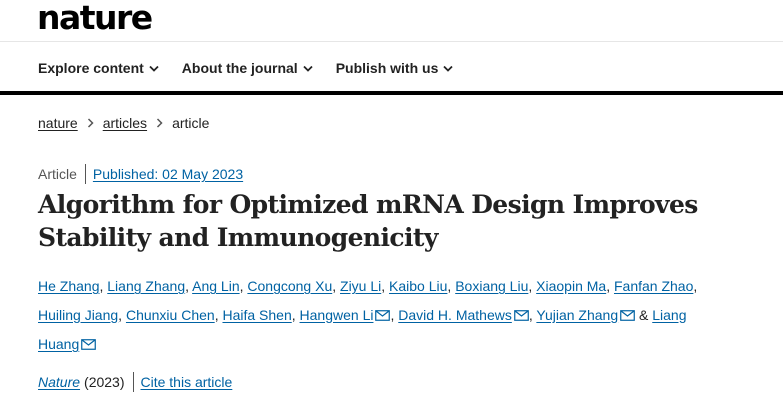 The height and width of the screenshot is (403, 783). I want to click on publication-year: (2023), so click(104, 382).